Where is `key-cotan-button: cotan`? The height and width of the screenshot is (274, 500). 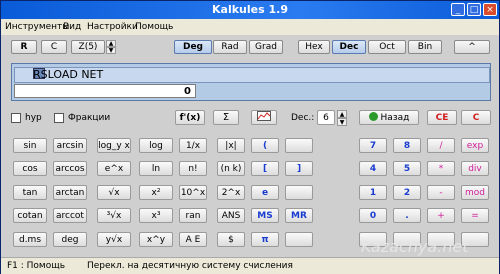
key-cotan-button: cotan is located at coordinates (30, 215).